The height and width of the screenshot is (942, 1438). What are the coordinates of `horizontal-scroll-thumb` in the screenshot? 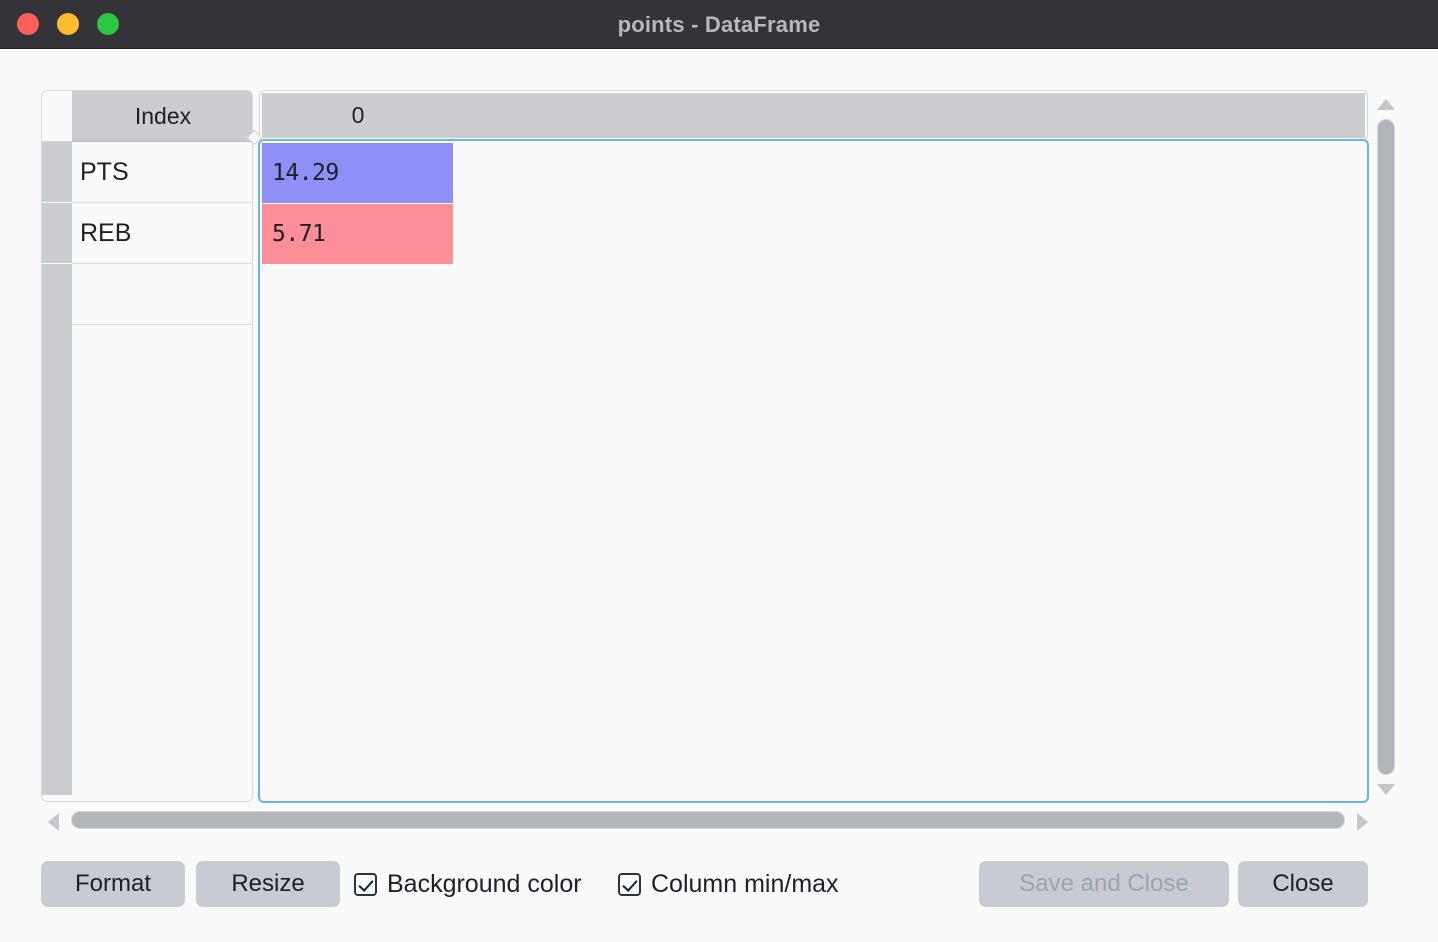 It's located at (708, 820).